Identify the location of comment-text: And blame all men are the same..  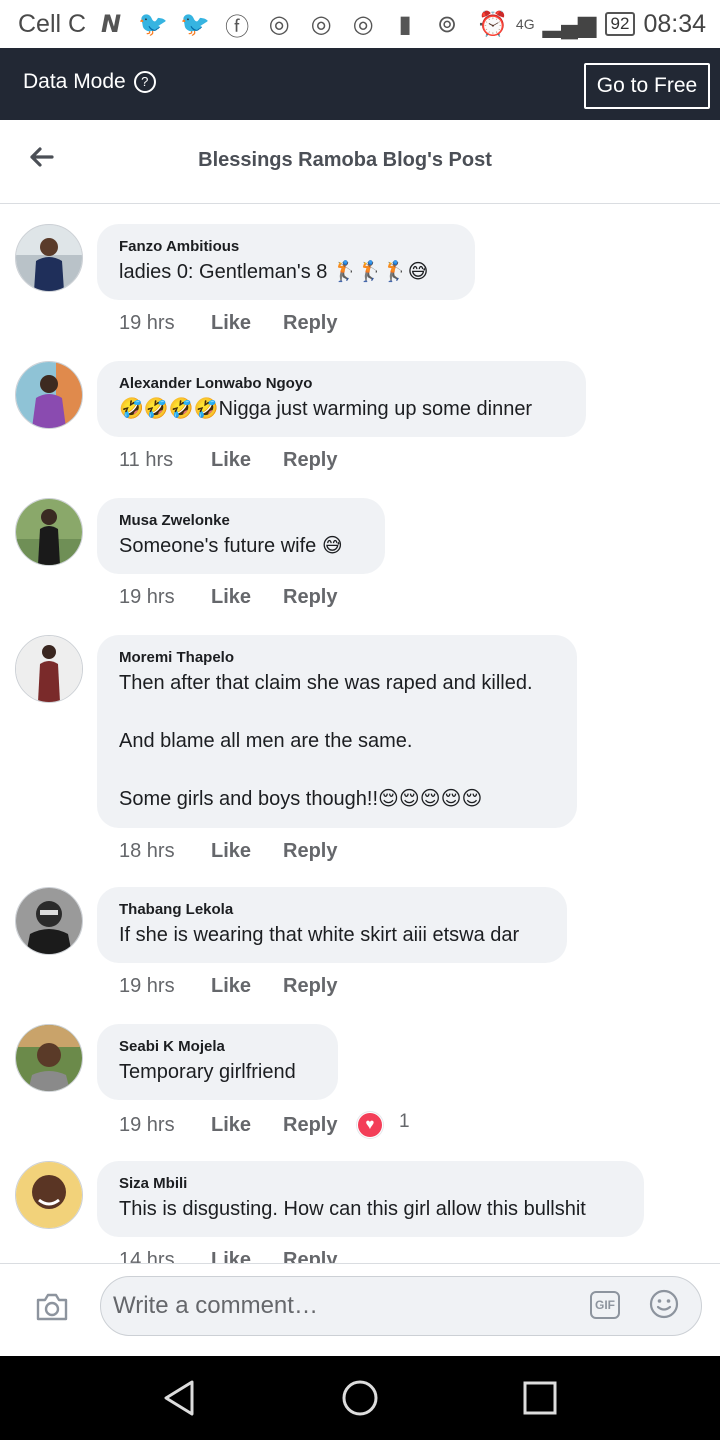
(266, 741).